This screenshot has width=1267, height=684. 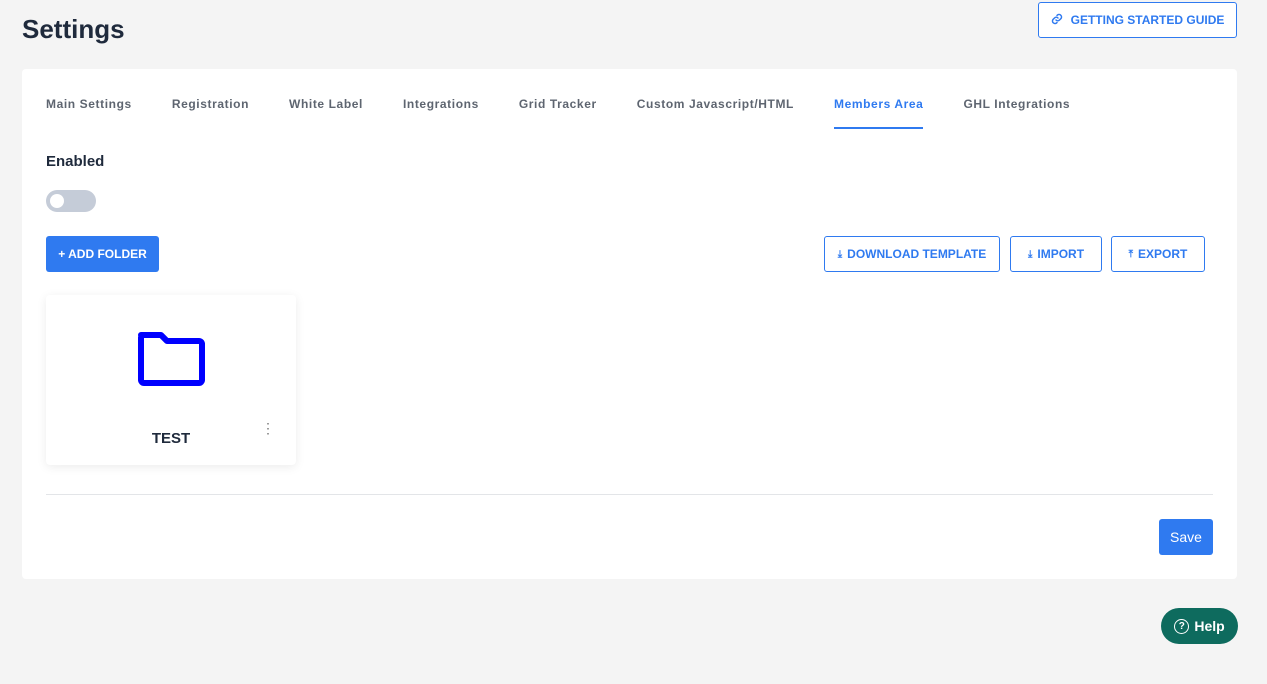 What do you see at coordinates (1057, 20) in the screenshot?
I see `link-icon` at bounding box center [1057, 20].